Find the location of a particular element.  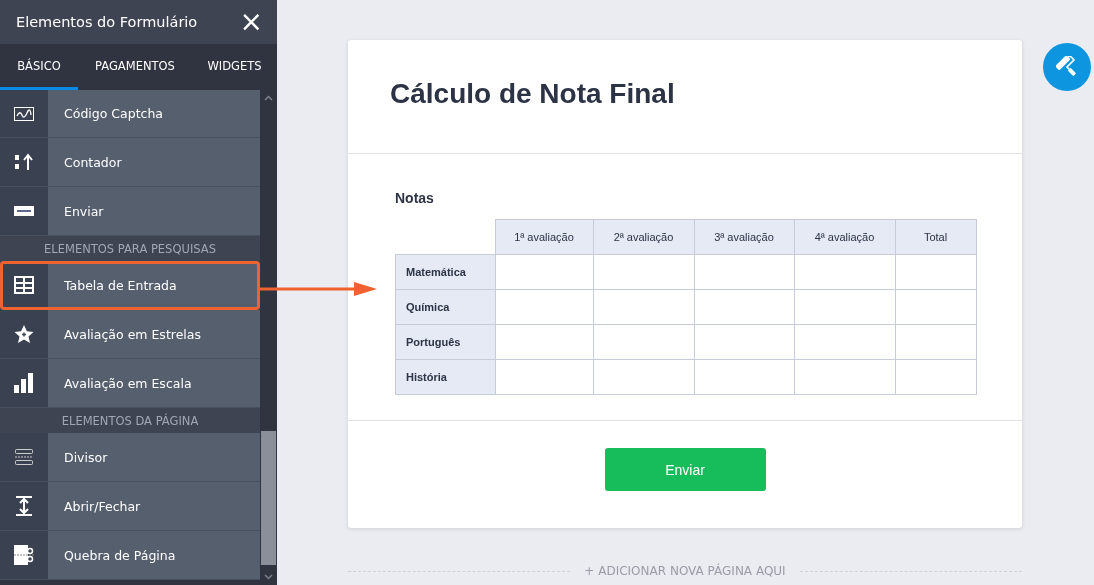

send-button-icon is located at coordinates (24, 211).